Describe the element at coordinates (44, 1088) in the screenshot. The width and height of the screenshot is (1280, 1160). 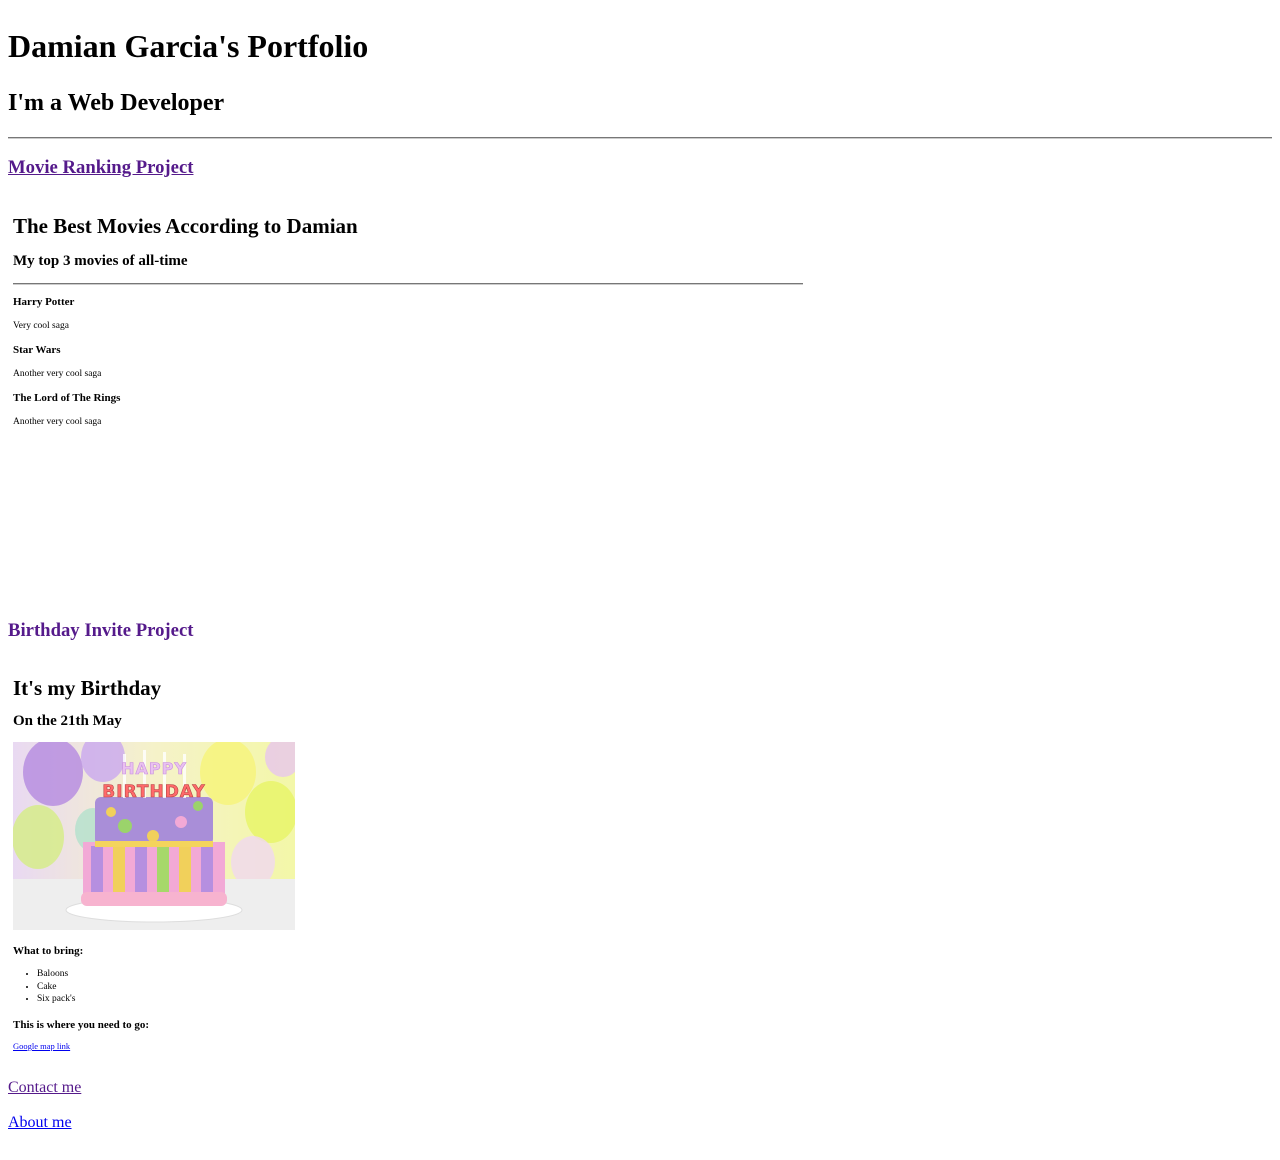
I see `contact-me-link: Contact me` at that location.